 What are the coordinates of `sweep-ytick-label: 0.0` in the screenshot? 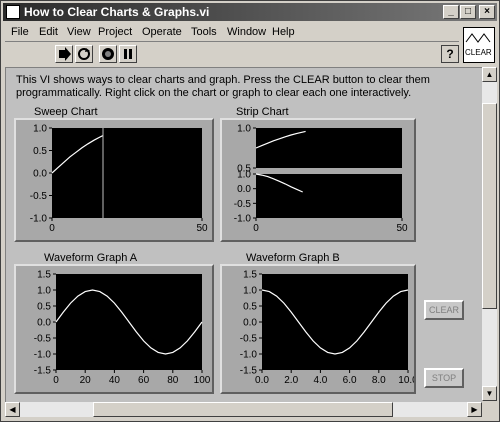 It's located at (40, 174).